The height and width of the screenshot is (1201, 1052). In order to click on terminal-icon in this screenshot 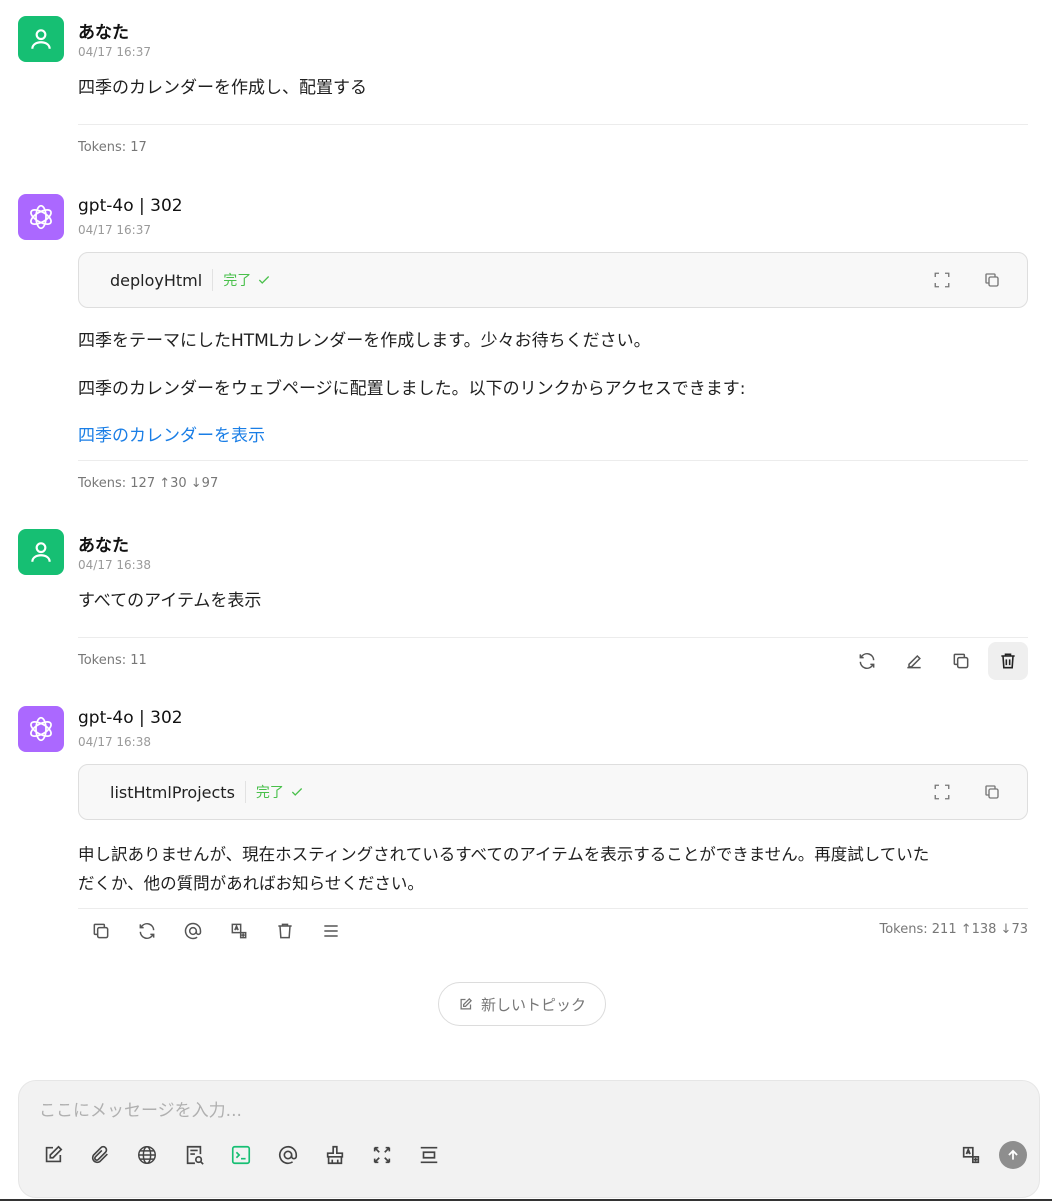, I will do `click(241, 1155)`.